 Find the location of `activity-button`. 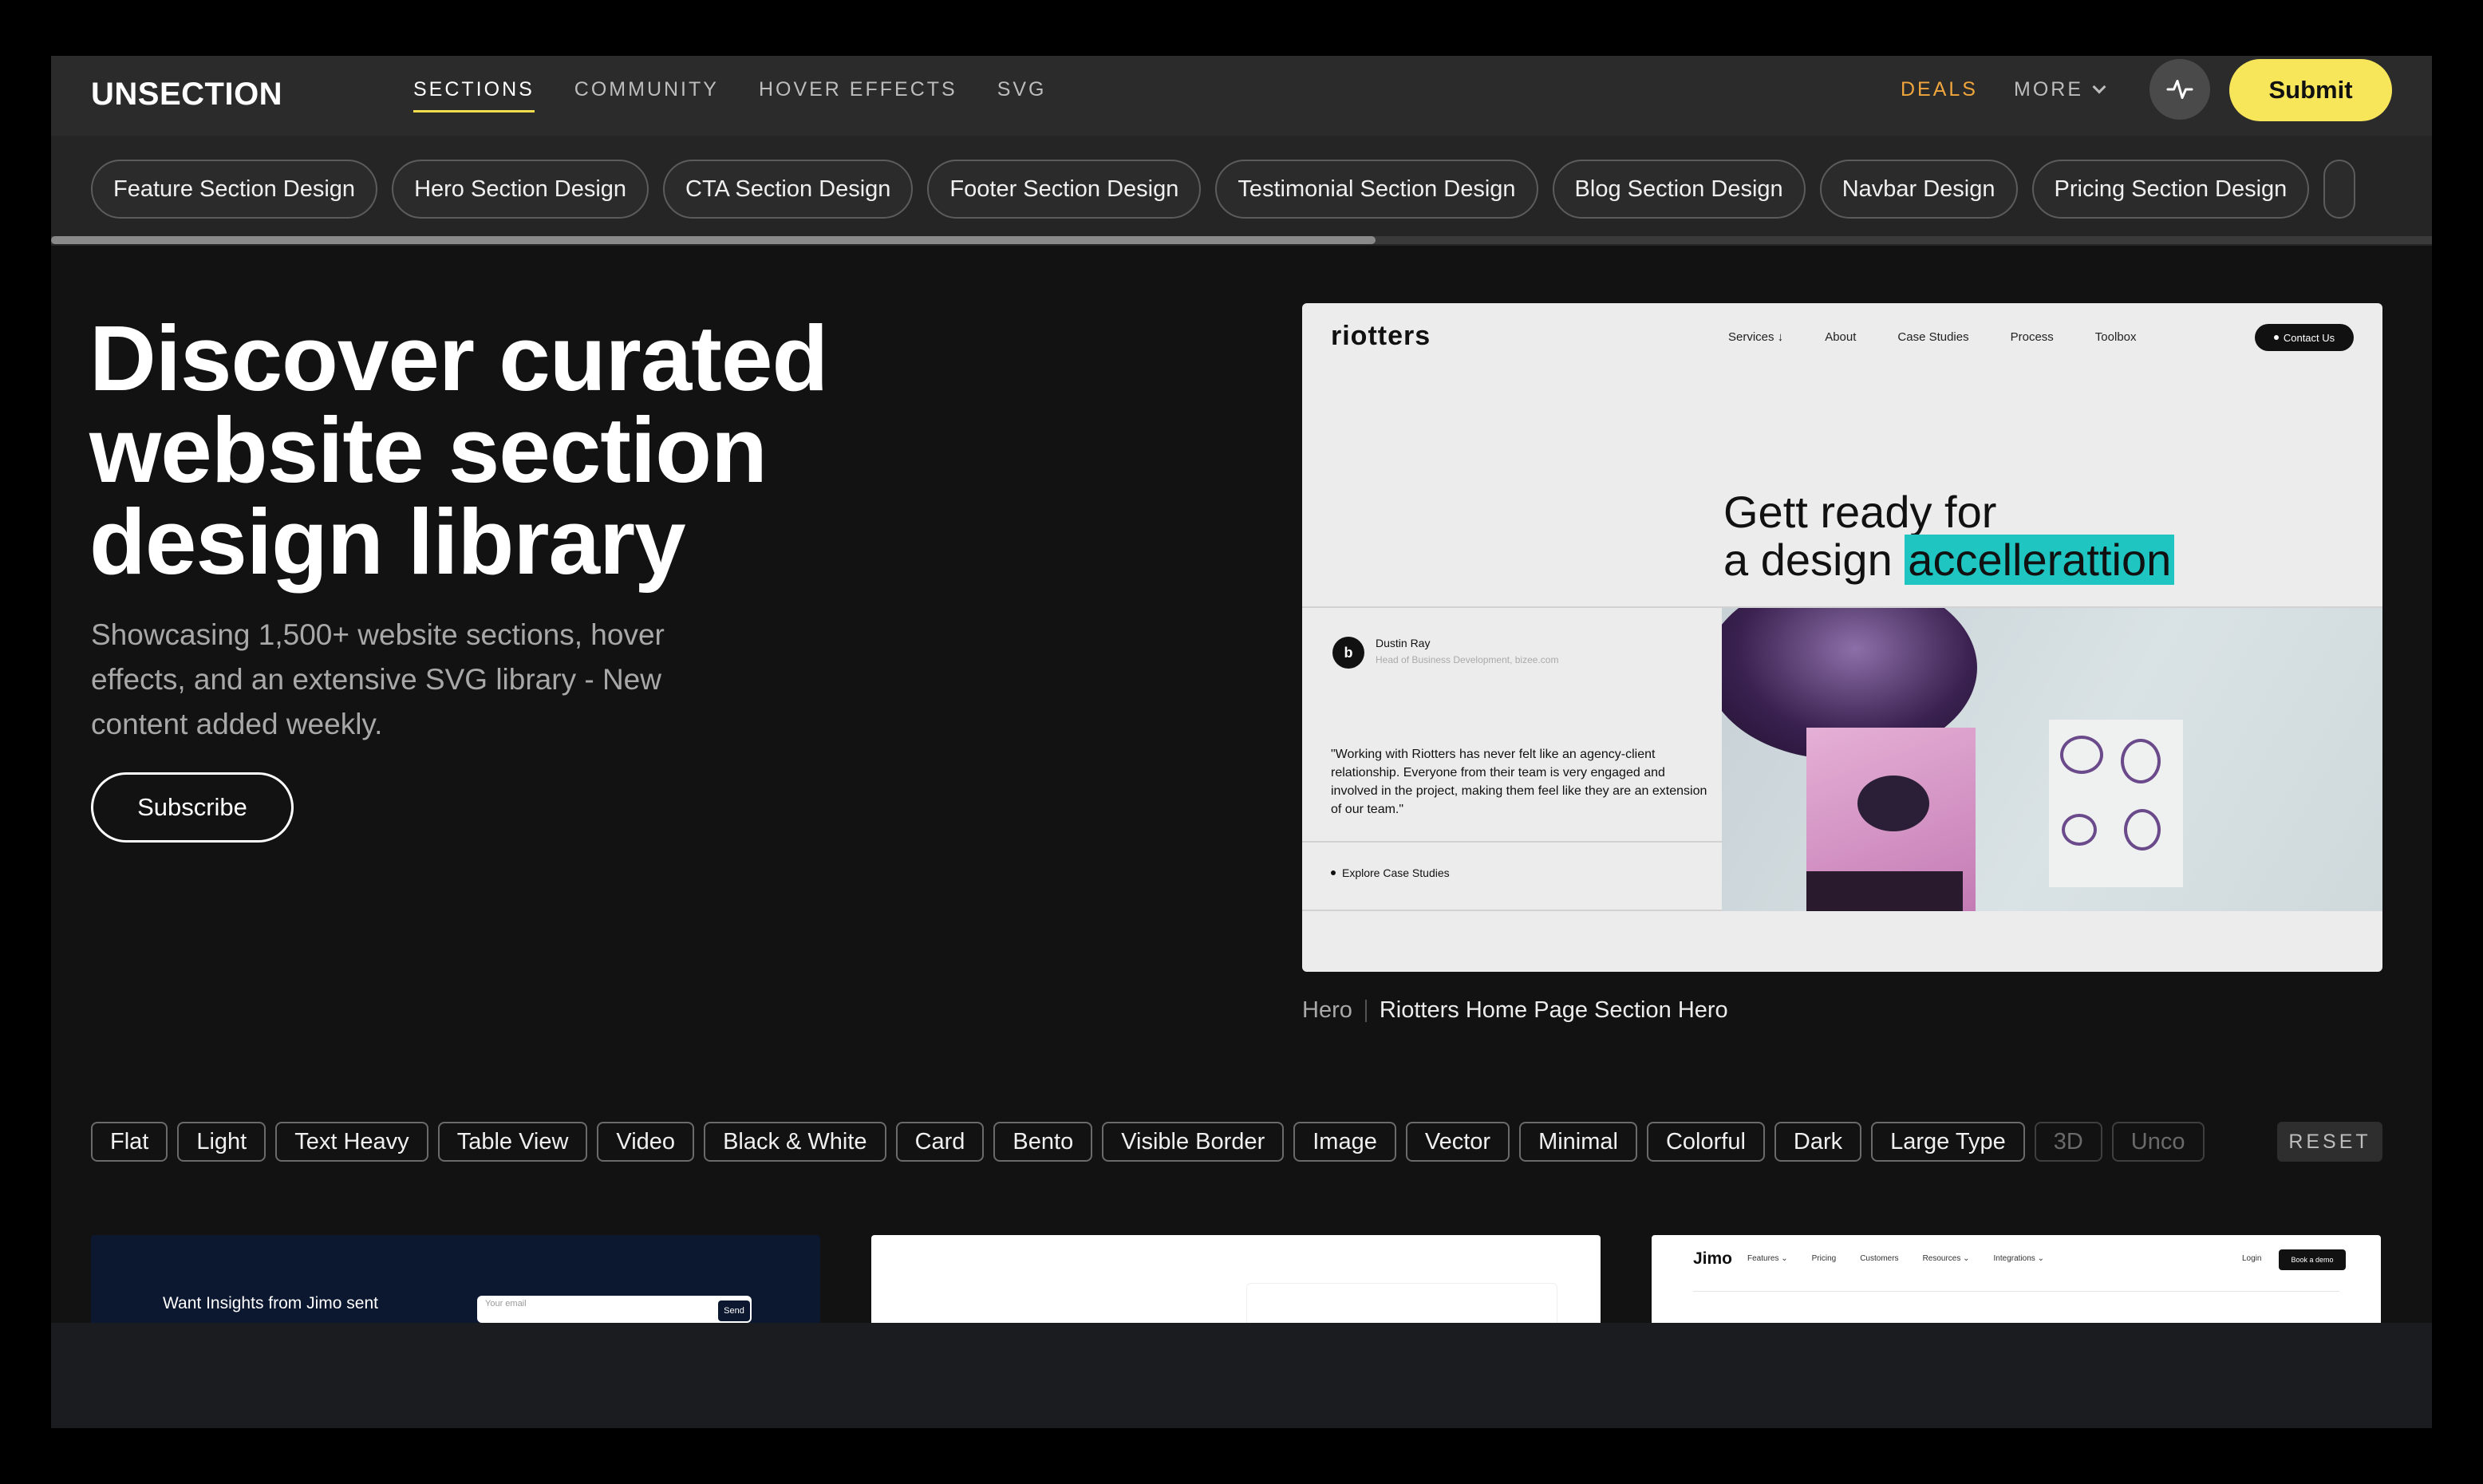

activity-button is located at coordinates (2179, 89).